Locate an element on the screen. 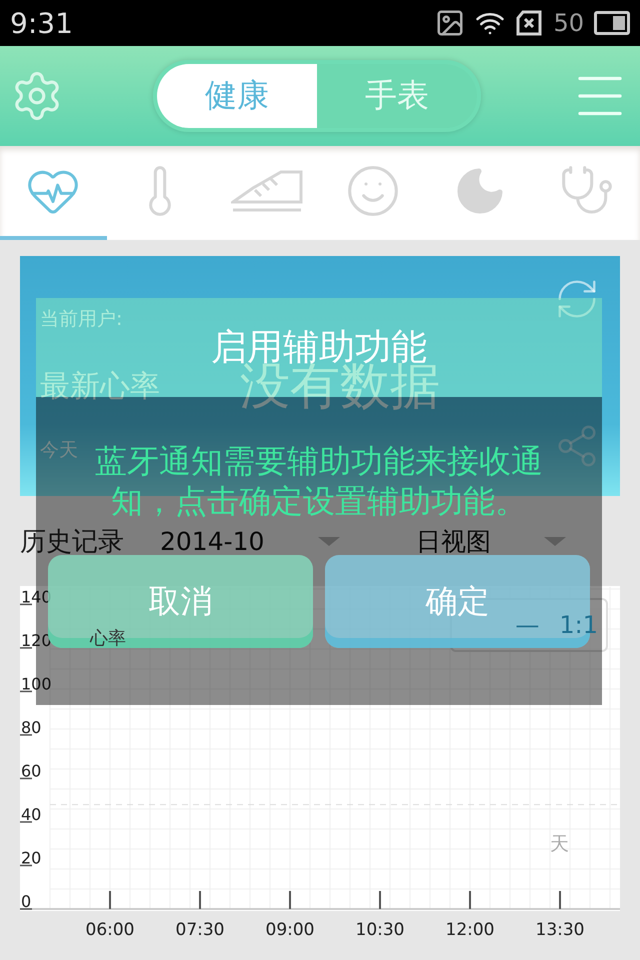 Image resolution: width=640 pixels, height=960 pixels. y-axis-label: 80 is located at coordinates (31, 727).